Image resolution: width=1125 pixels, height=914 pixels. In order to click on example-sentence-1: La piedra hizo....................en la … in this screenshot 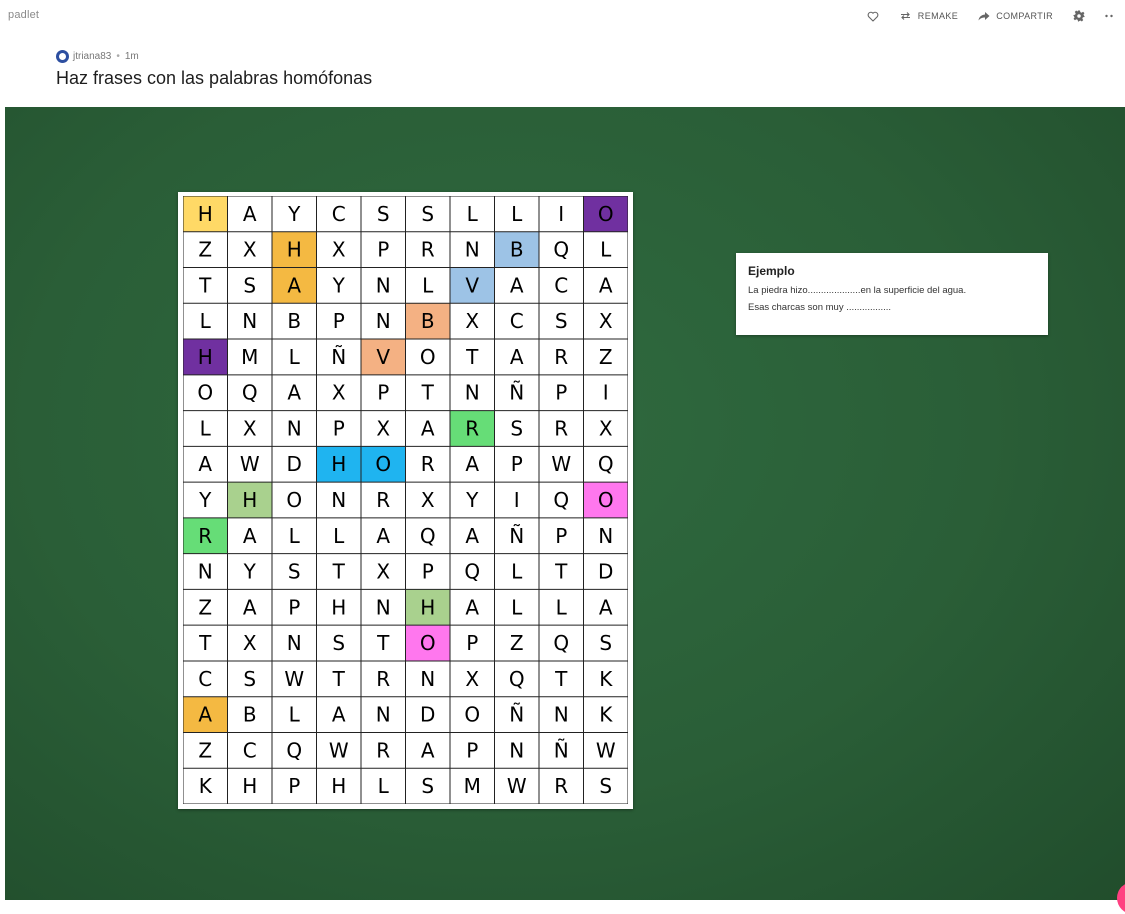, I will do `click(857, 290)`.